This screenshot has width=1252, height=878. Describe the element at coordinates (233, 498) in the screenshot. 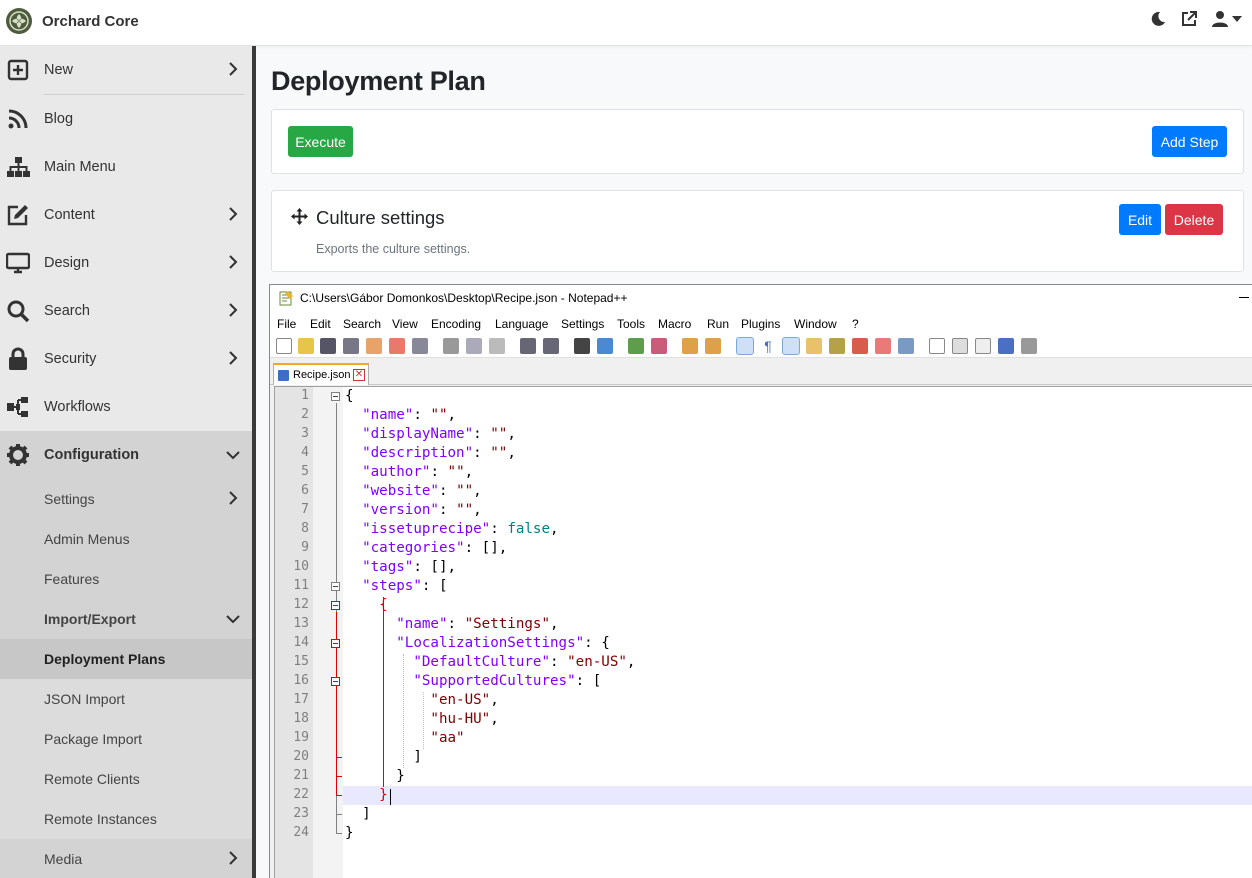

I see `chevron-right-icon` at that location.